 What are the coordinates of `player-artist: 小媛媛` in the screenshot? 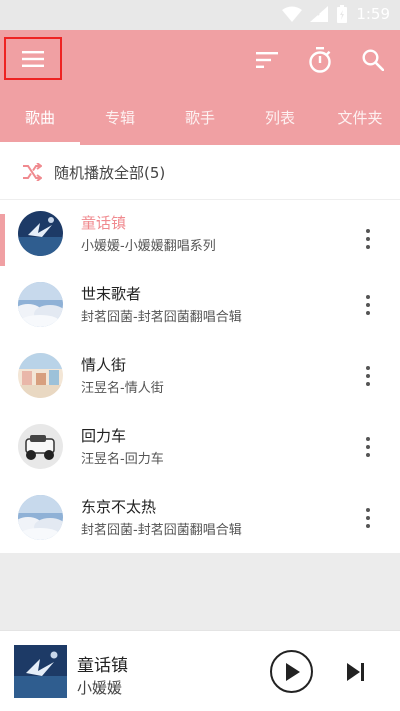 It's located at (100, 688).